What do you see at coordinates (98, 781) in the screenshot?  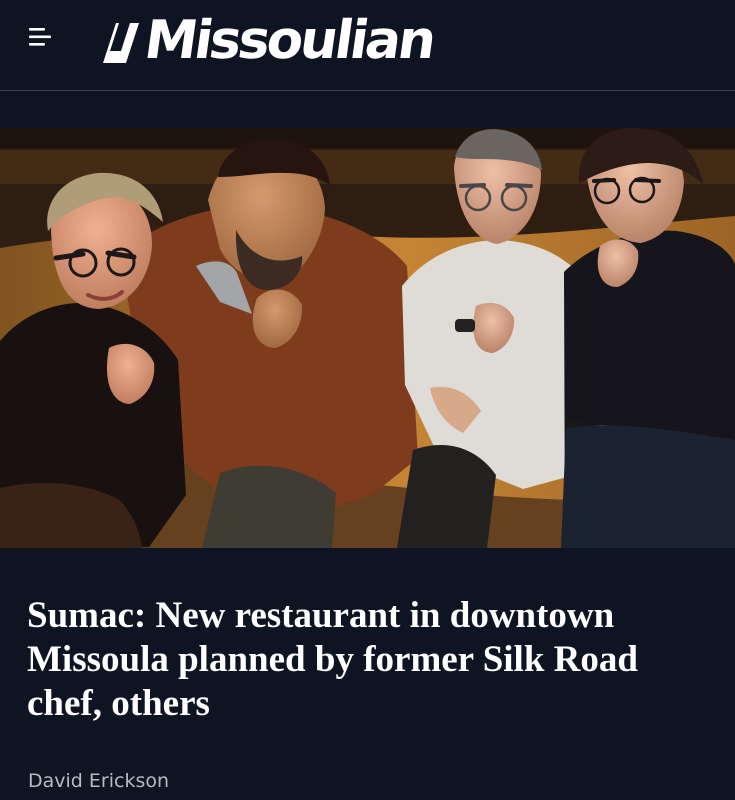 I see `article-byline: David Erickson` at bounding box center [98, 781].